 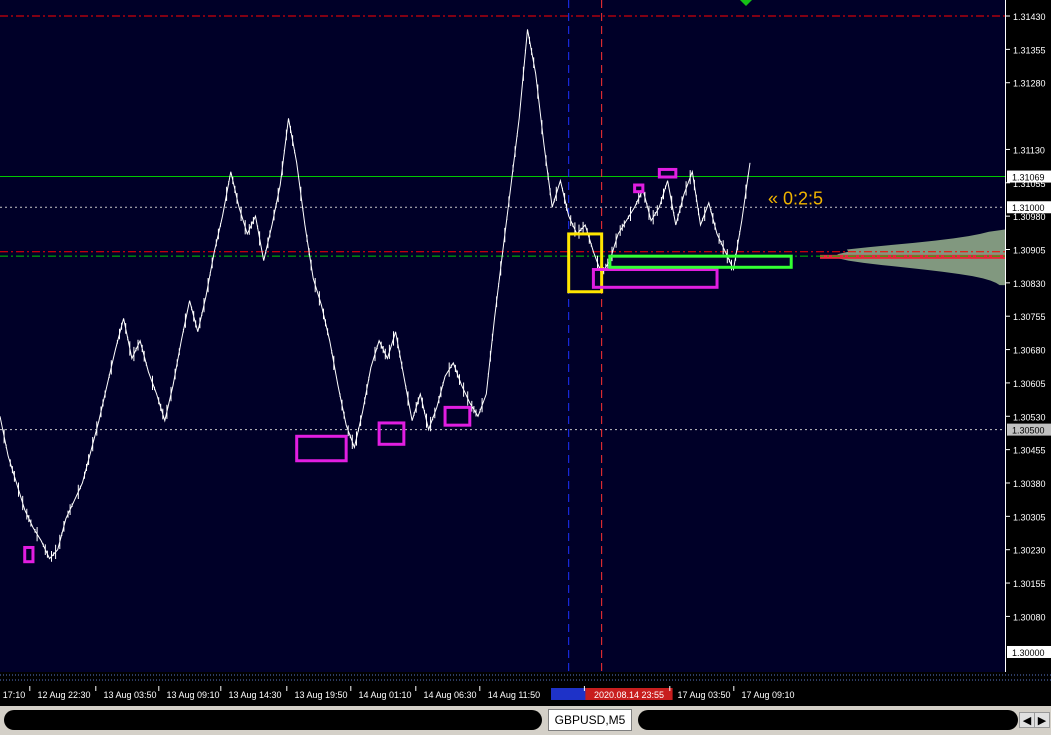 I want to click on chart-tabs-bar: GBPUSD,M5 ◀ ▶, so click(x=525, y=720).